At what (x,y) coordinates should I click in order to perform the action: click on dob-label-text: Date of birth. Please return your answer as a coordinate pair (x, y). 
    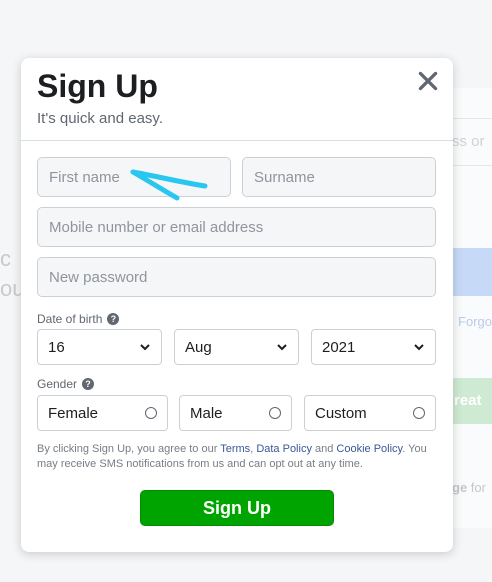
    Looking at the image, I should click on (70, 319).